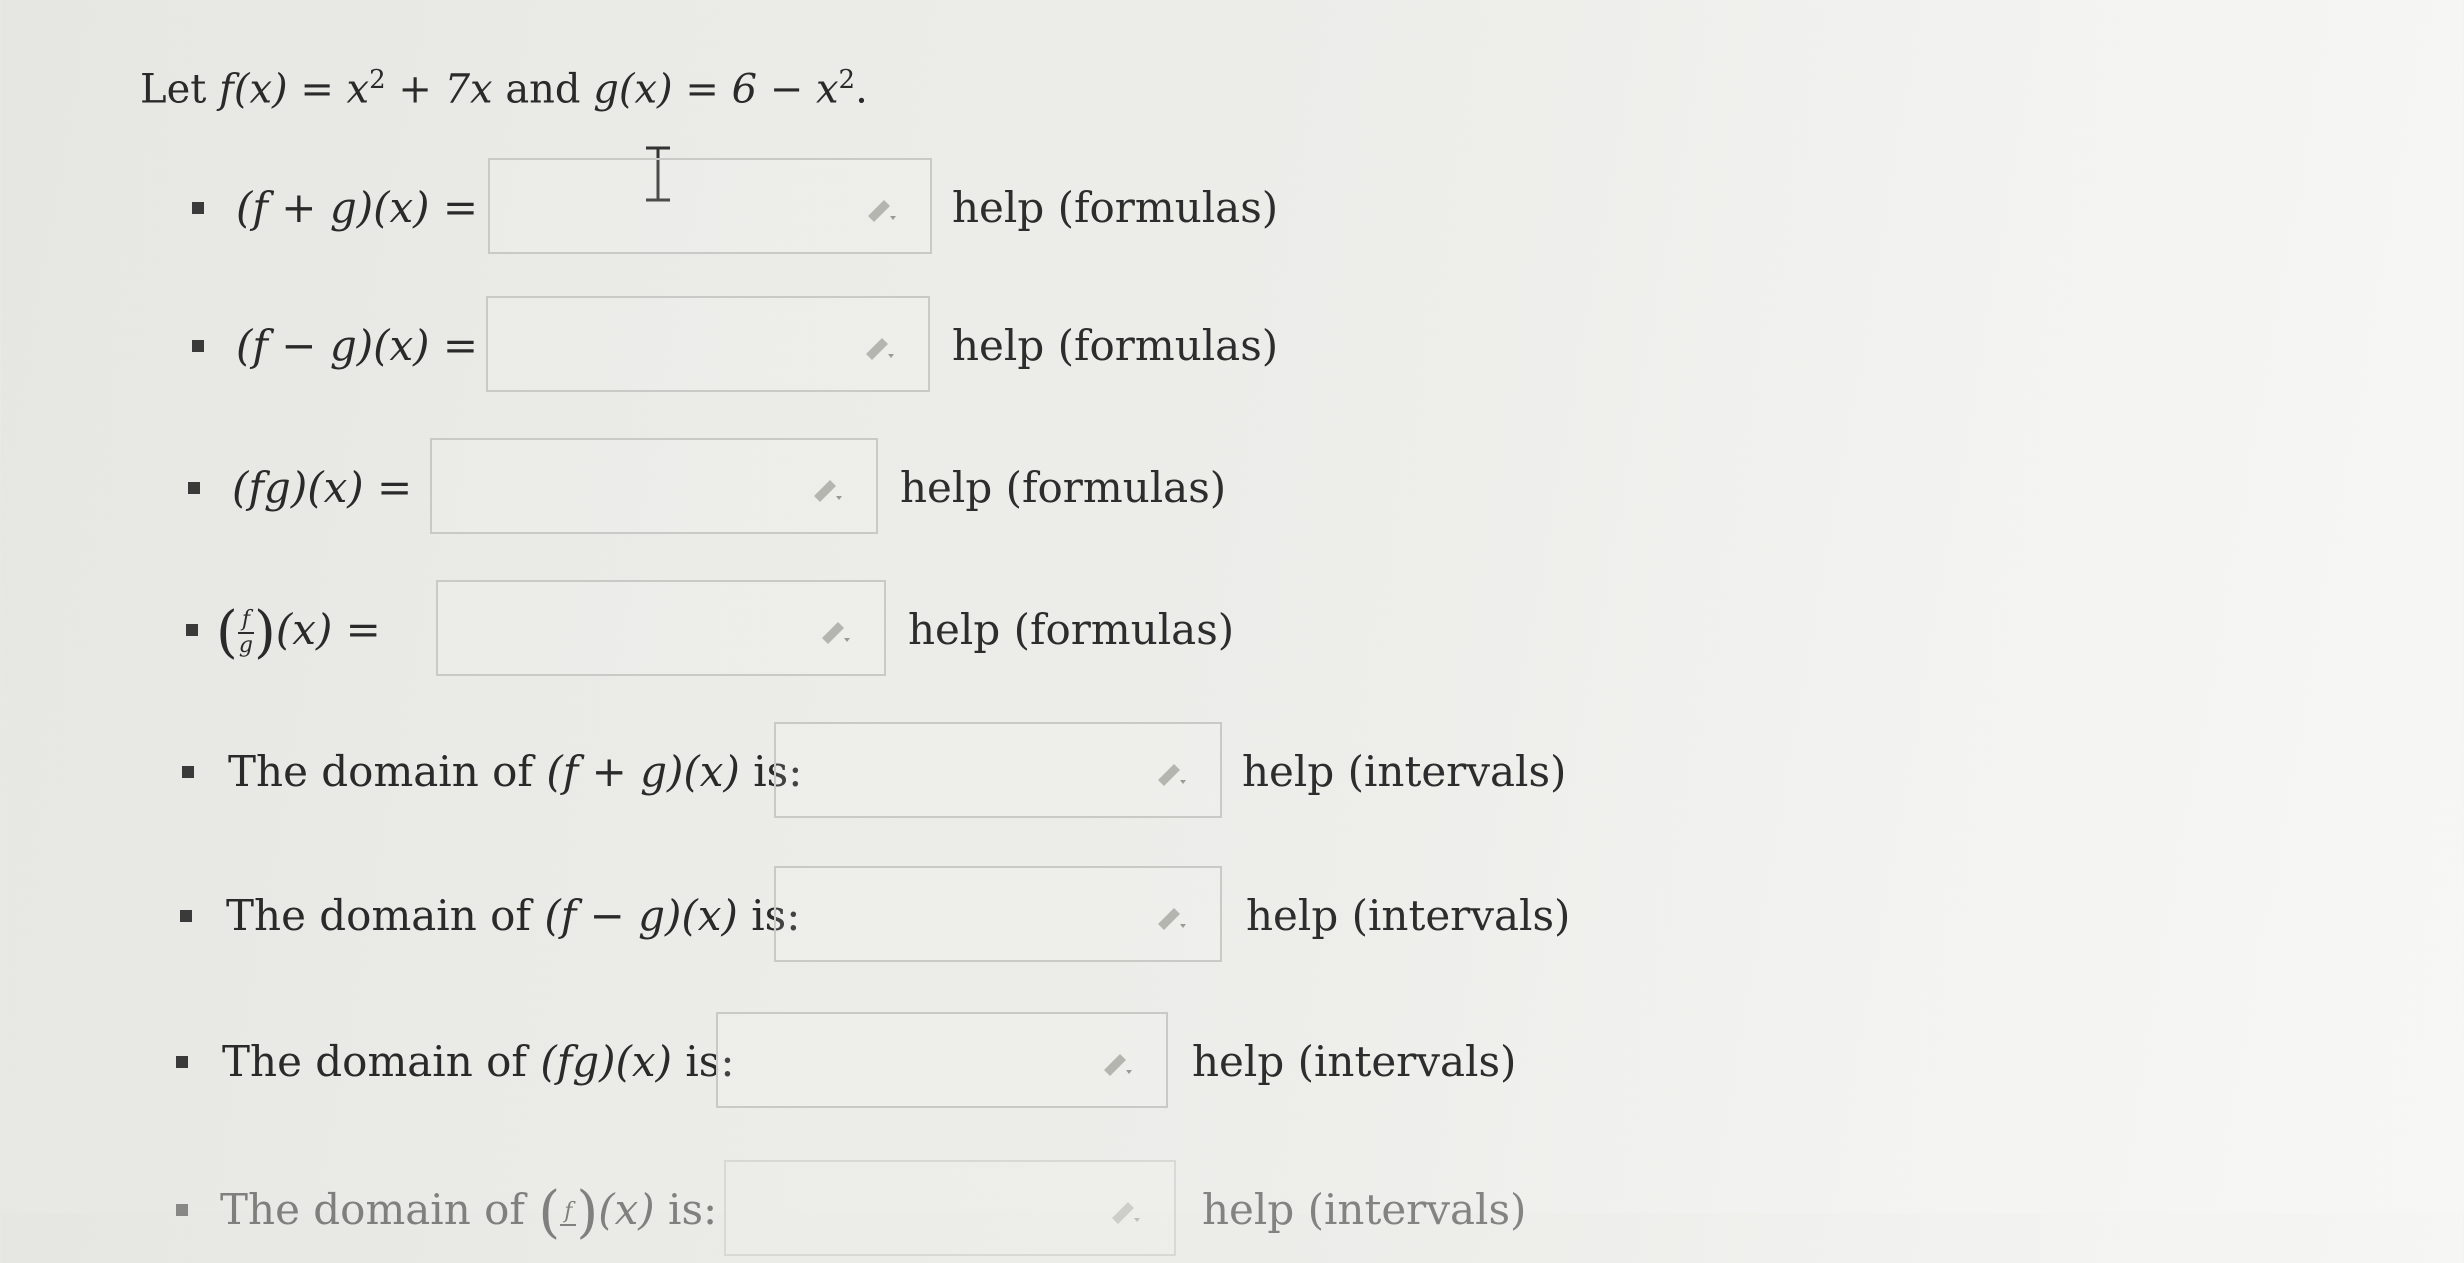 The width and height of the screenshot is (2464, 1263). I want to click on domain-label-end: is:, so click(686, 1209).